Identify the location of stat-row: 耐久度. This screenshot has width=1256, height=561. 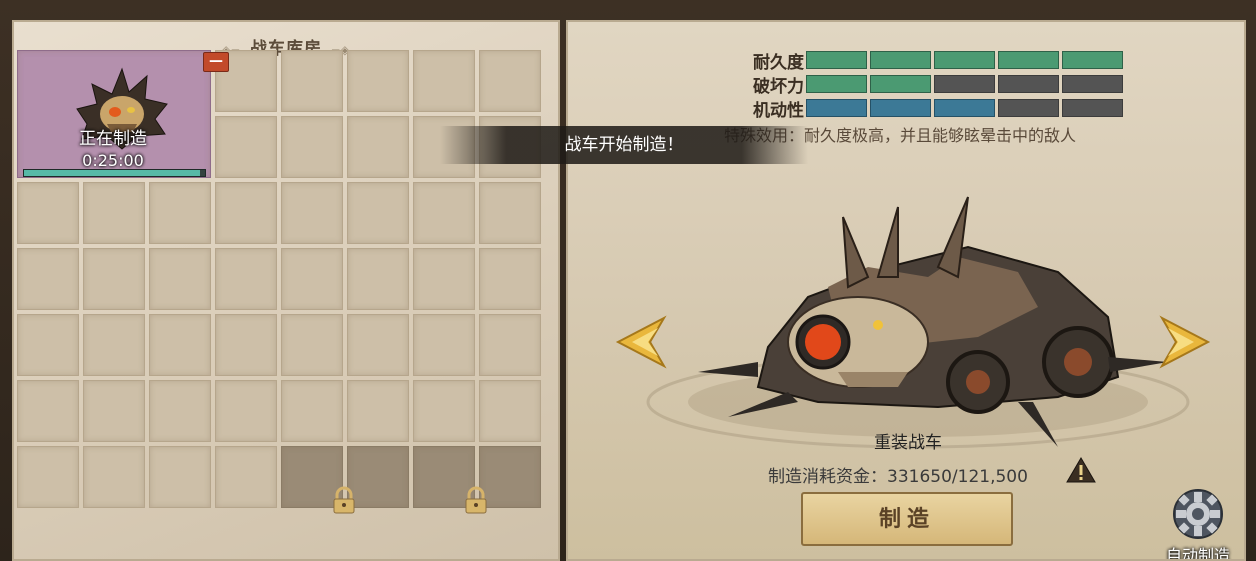
(920, 60).